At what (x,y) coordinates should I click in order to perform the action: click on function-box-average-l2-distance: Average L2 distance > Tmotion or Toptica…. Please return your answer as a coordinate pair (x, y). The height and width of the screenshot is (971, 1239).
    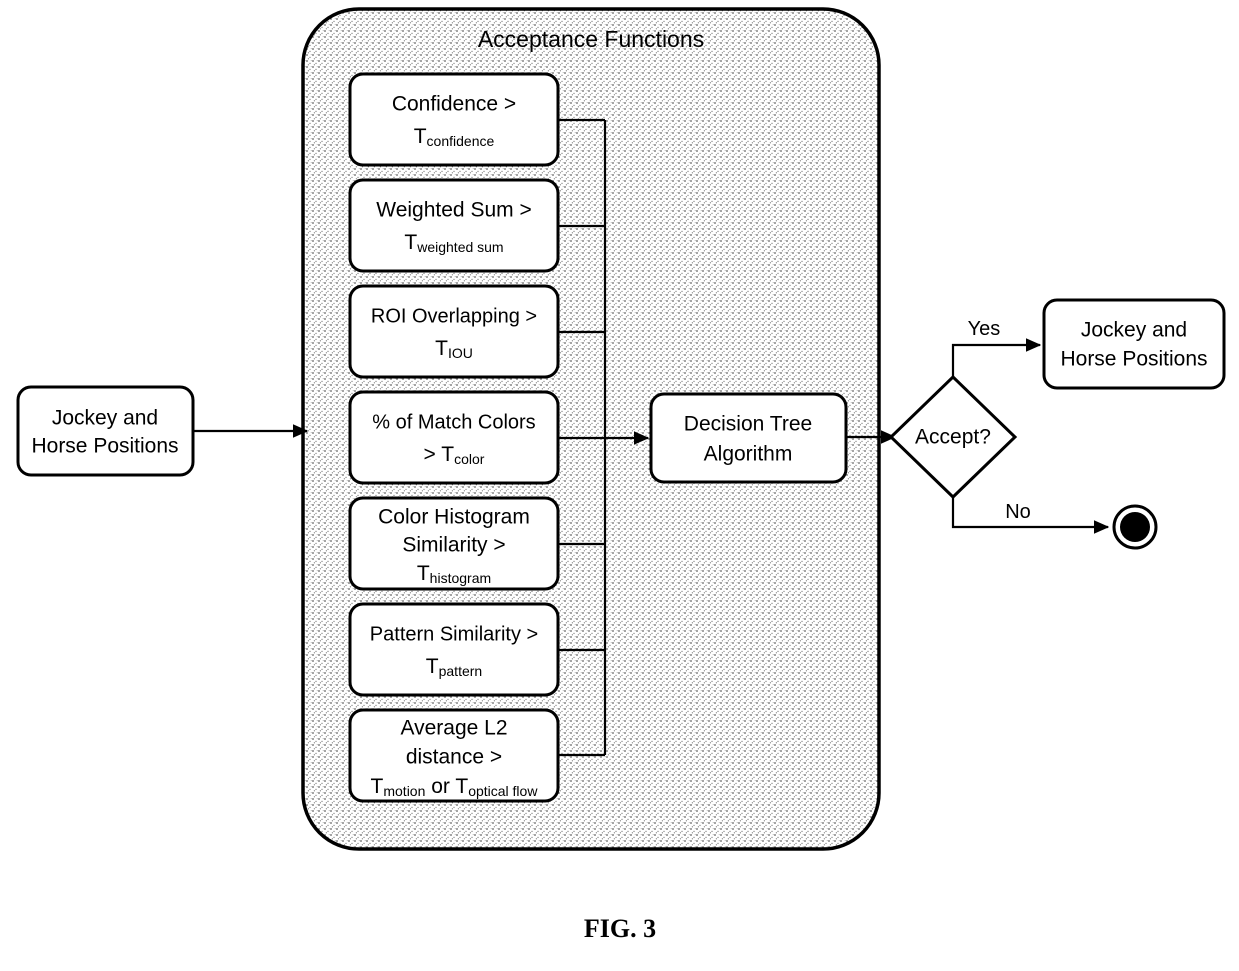
    Looking at the image, I should click on (454, 755).